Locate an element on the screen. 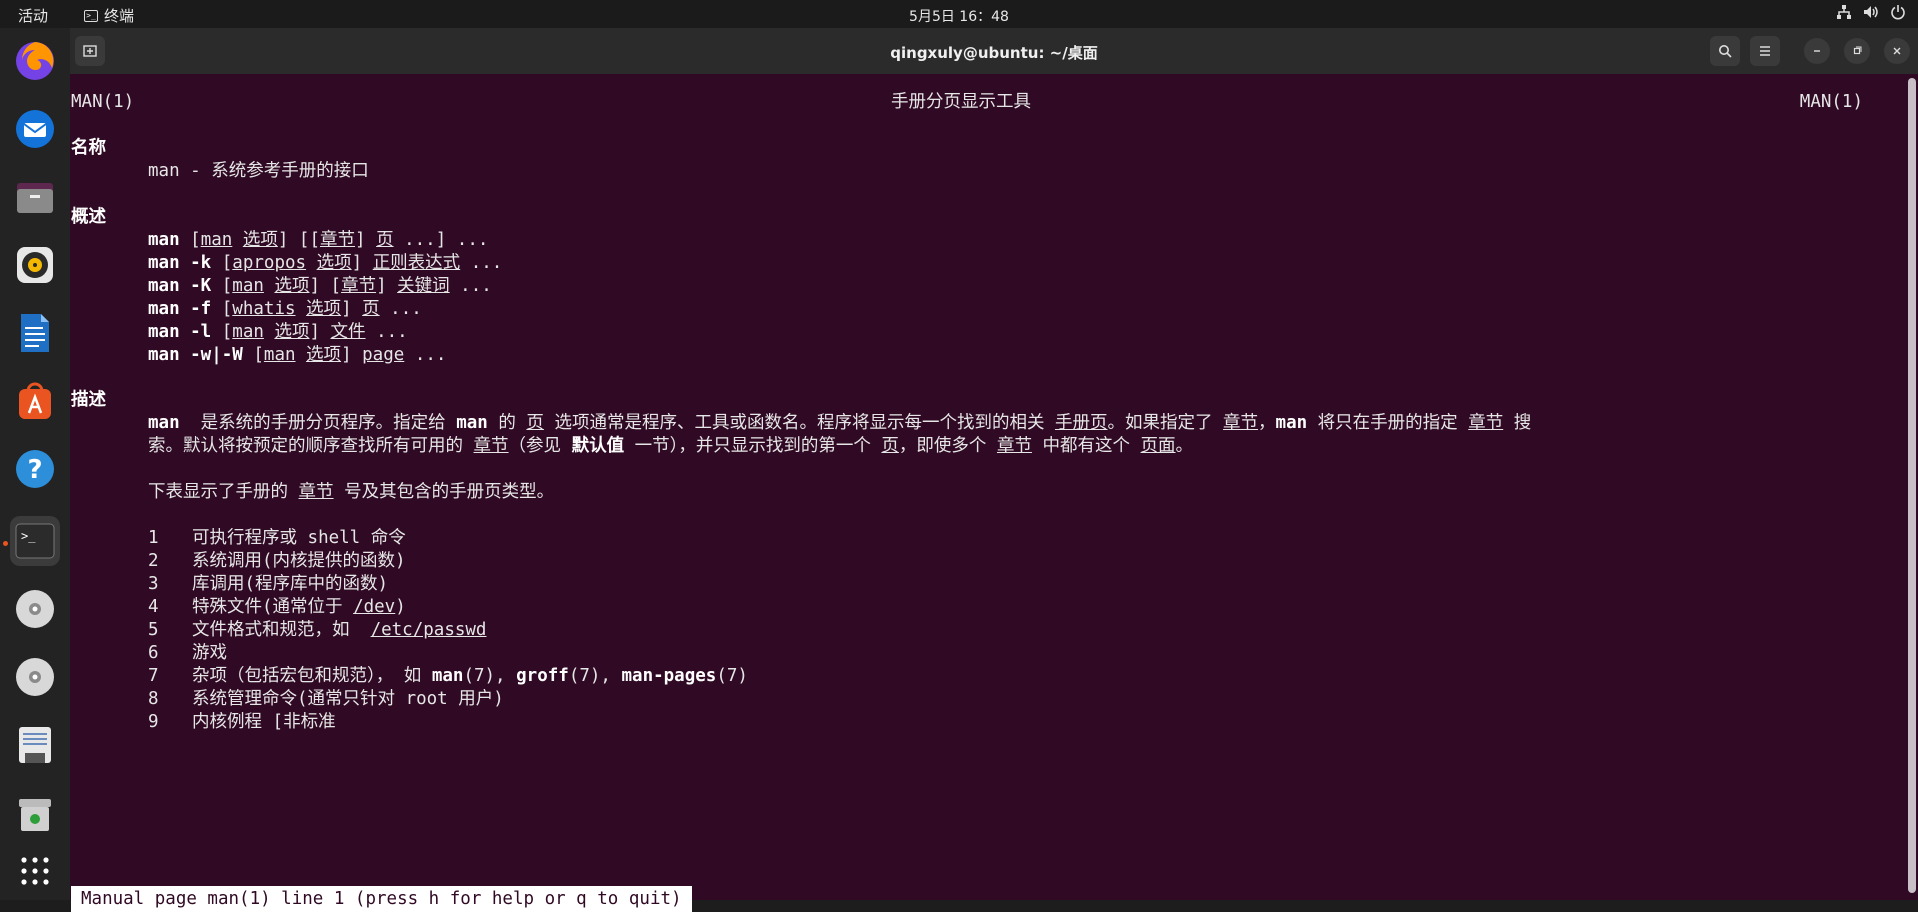 Image resolution: width=1918 pixels, height=912 pixels. section-description: 特殊文件(通常位于 /dev) is located at coordinates (299, 607).